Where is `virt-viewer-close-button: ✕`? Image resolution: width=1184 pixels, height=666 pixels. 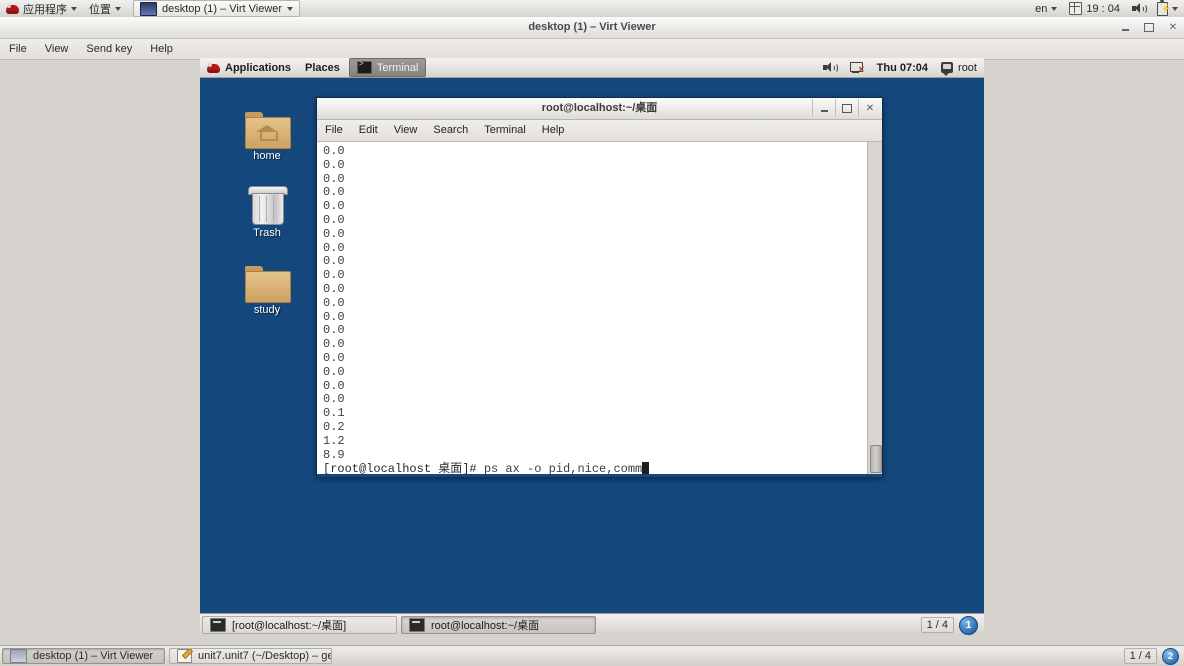
virt-viewer-close-button: ✕ is located at coordinates (1173, 28).